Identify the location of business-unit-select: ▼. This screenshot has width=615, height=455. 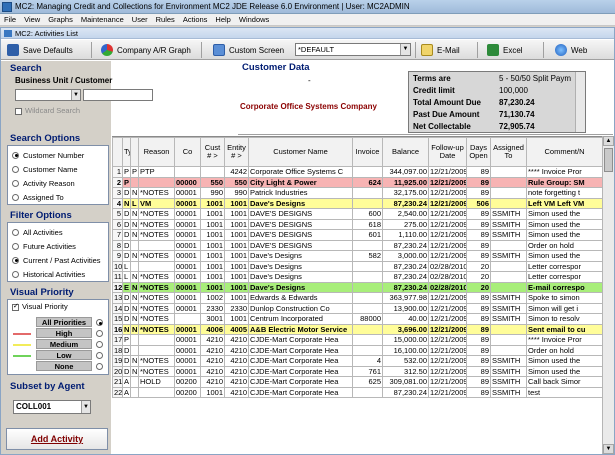
(48, 95).